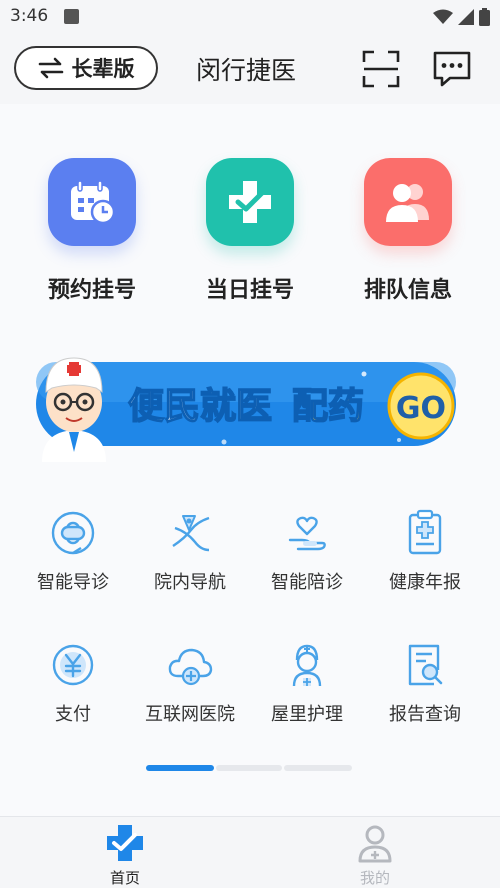 The width and height of the screenshot is (500, 888). I want to click on same-day-register-button: 当日挂号, so click(250, 238).